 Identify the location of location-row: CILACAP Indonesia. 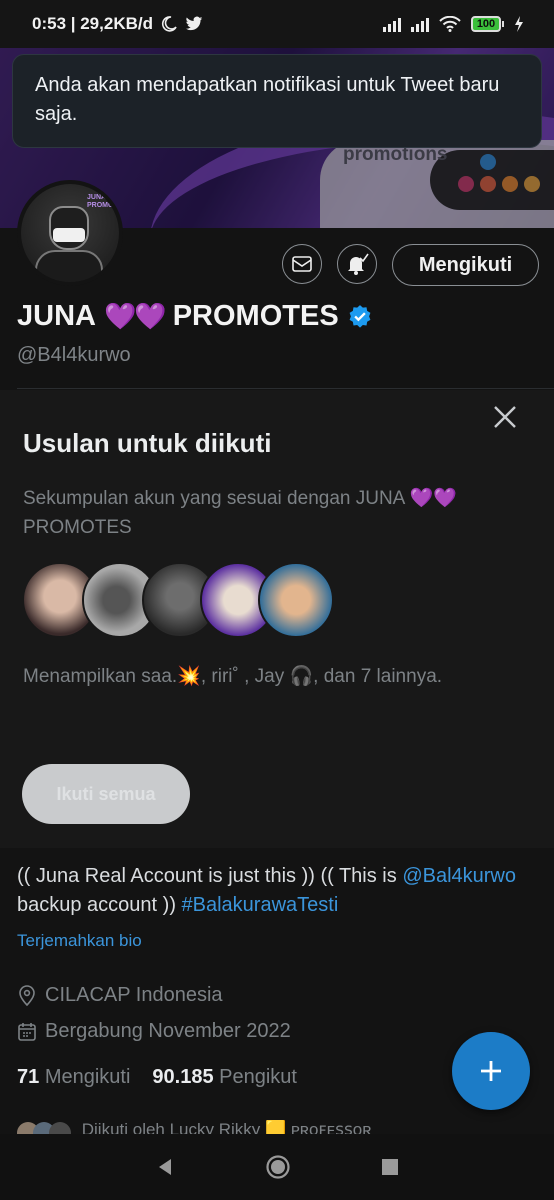
(120, 995).